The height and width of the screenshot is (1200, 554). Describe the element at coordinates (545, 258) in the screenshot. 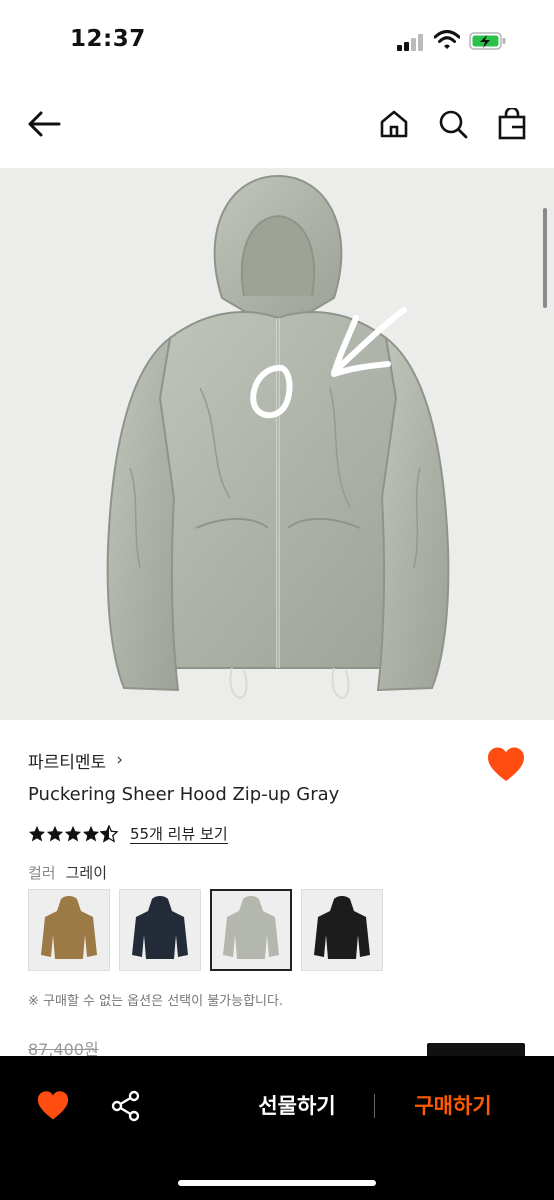

I see `image-scrollbar` at that location.